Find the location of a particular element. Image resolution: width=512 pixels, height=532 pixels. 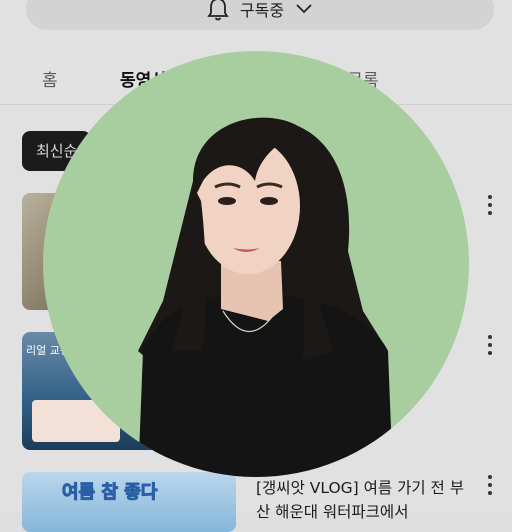

chevron-down-icon is located at coordinates (304, 9).